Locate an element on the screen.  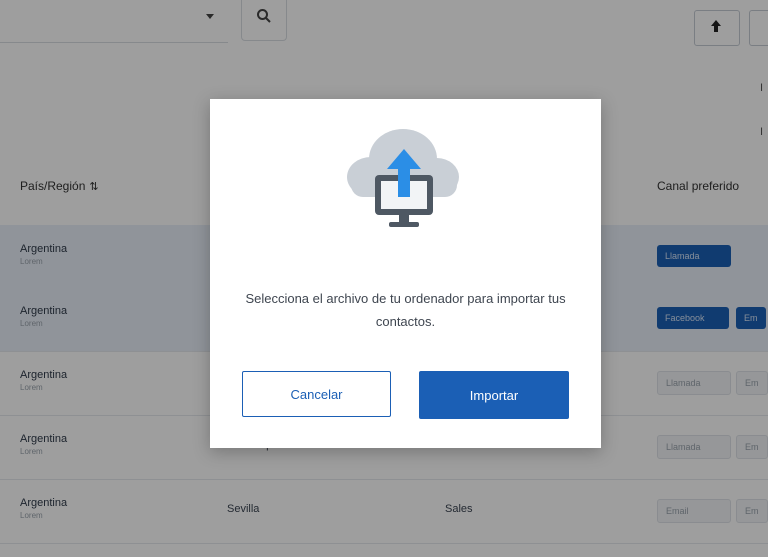
import-button: Importar is located at coordinates (494, 395).